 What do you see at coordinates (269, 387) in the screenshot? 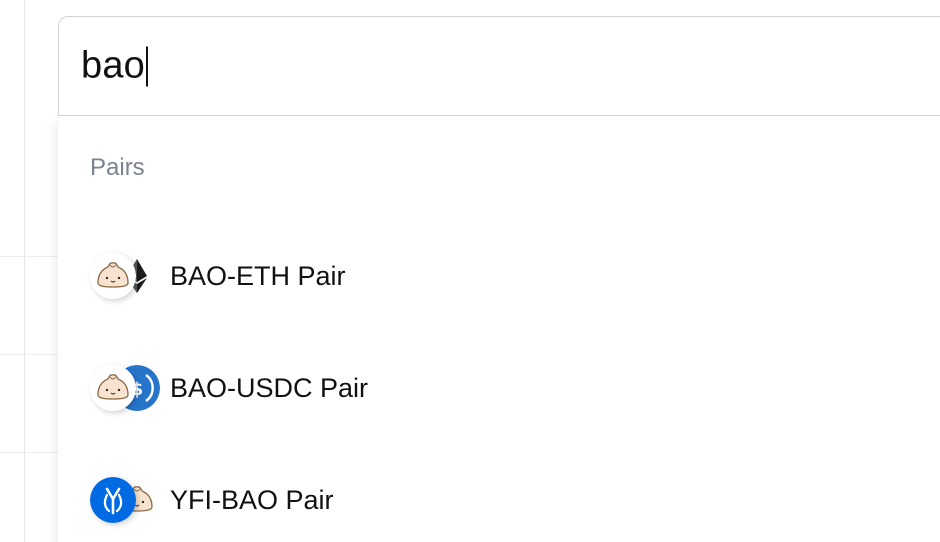
I see `result-item-label: BAO-USDC Pair` at bounding box center [269, 387].